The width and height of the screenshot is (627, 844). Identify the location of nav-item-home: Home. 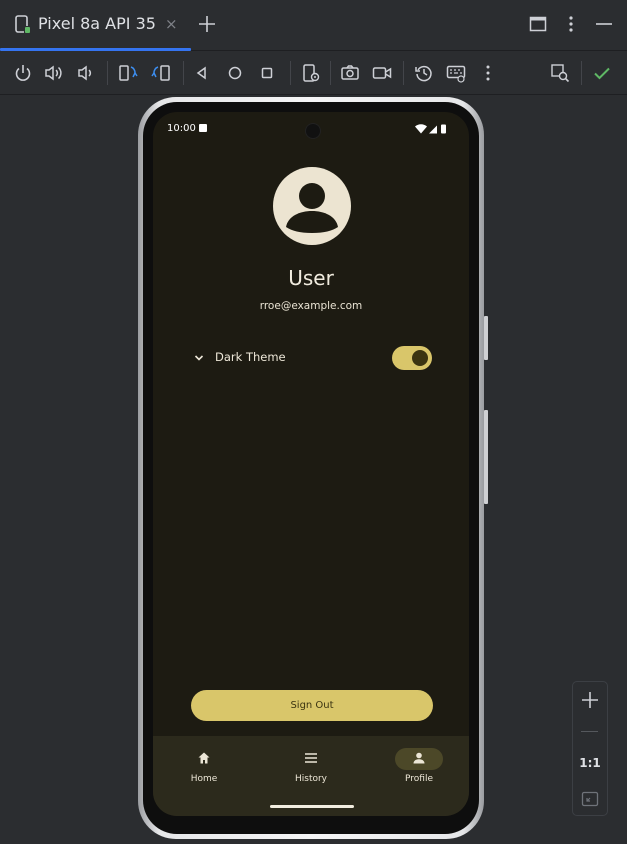
(204, 768).